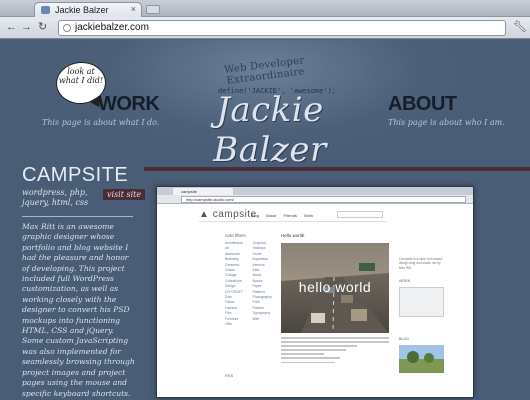 The width and height of the screenshot is (530, 400). I want to click on screenshot-blog-heading: BLOG, so click(404, 339).